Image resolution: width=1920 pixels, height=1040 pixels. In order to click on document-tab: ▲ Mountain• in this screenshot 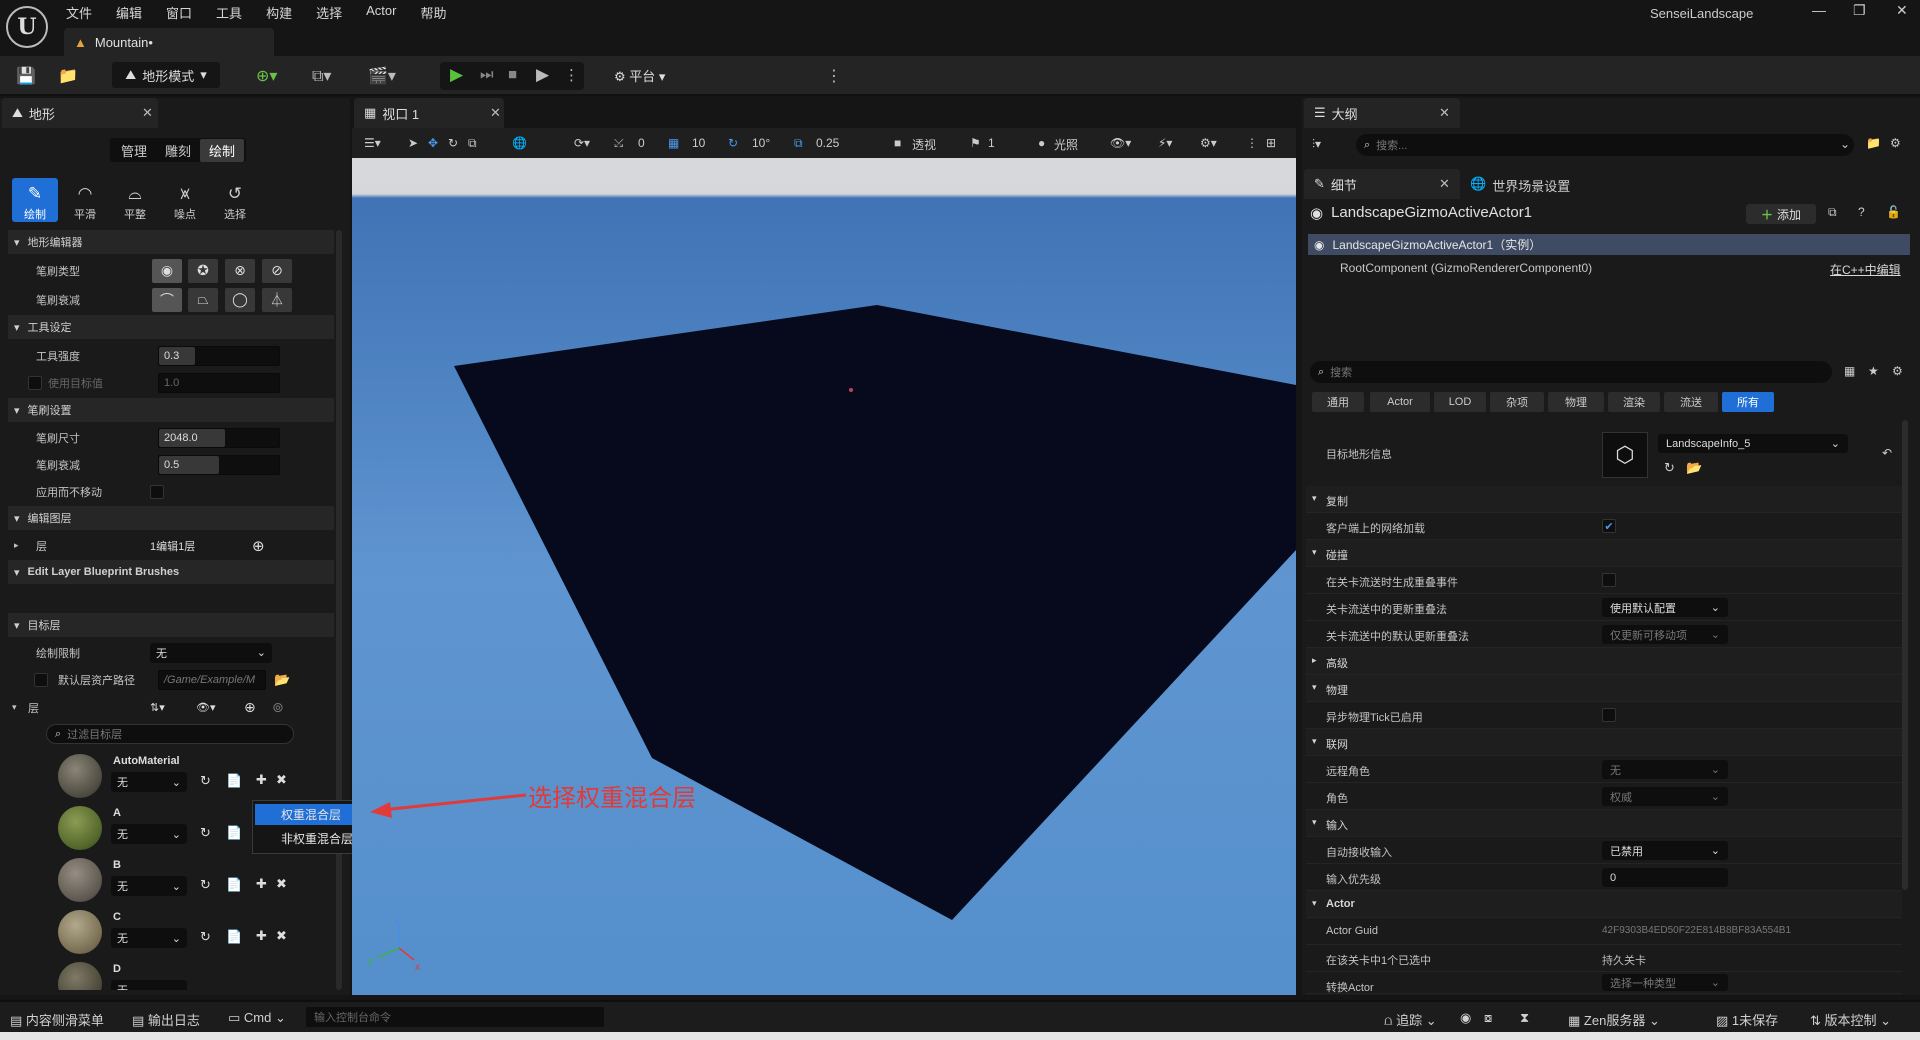, I will do `click(169, 42)`.